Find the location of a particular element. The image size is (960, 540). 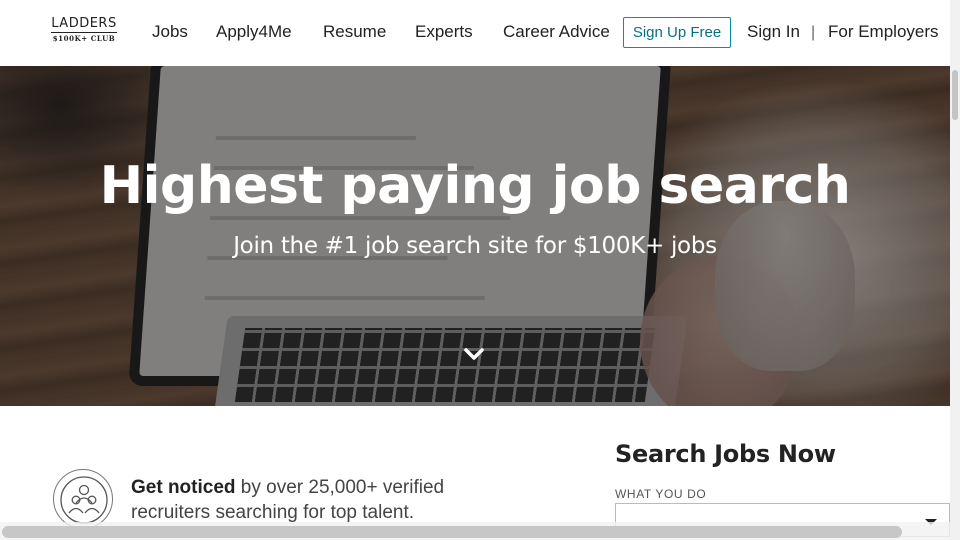

nav-career-advice-link: Career Advice is located at coordinates (556, 32).